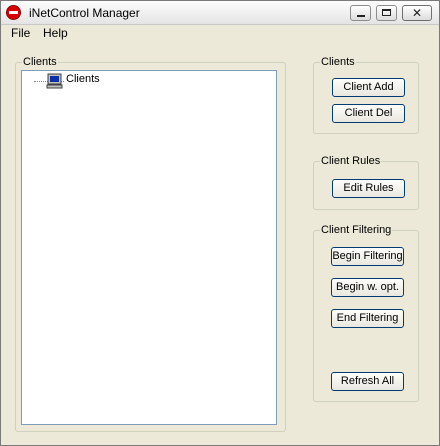 Image resolution: width=440 pixels, height=446 pixels. I want to click on title-bar: iNetControl Manager ✕, so click(220, 13).